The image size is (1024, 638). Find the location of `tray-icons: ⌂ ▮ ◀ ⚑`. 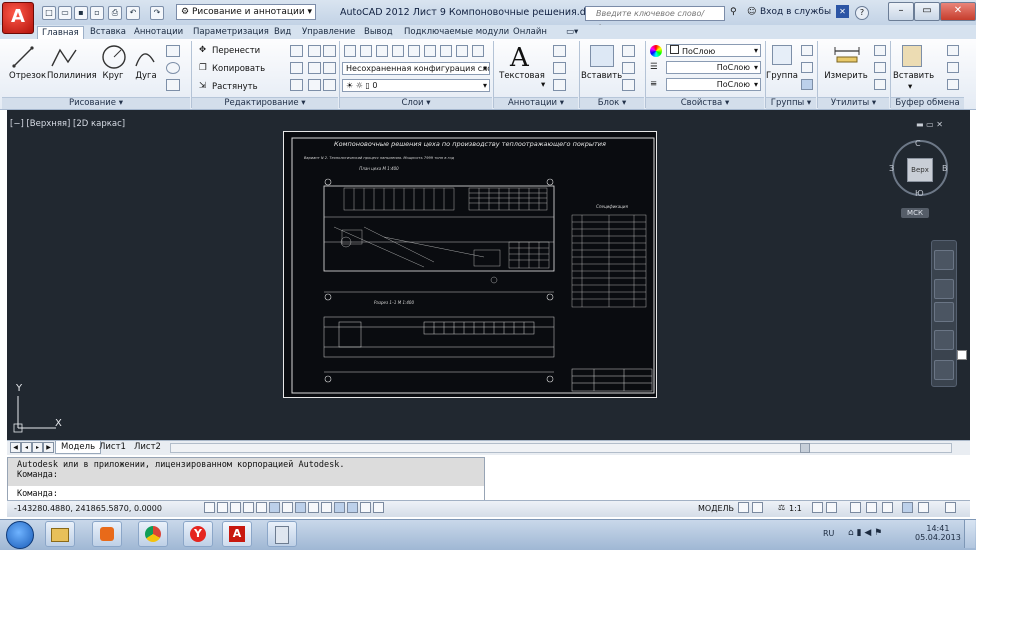

tray-icons: ⌂ ▮ ◀ ⚑ is located at coordinates (865, 533).